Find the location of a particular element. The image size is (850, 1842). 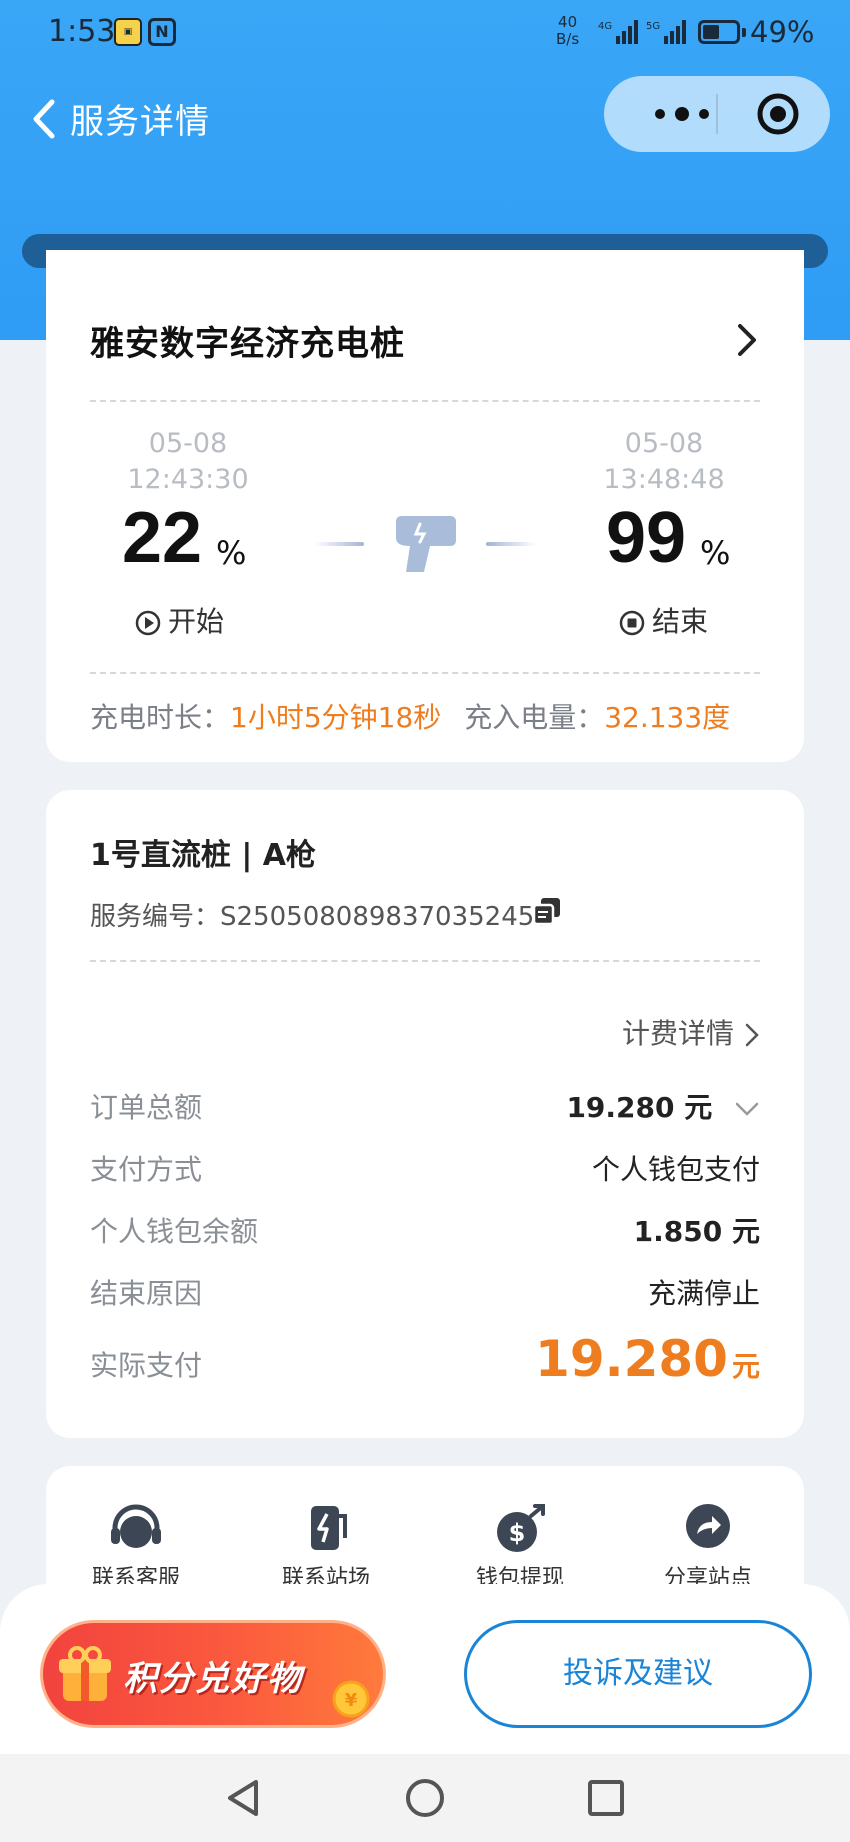

wallet-withdraw-action: $ 钱包提现 is located at coordinates (520, 1547).